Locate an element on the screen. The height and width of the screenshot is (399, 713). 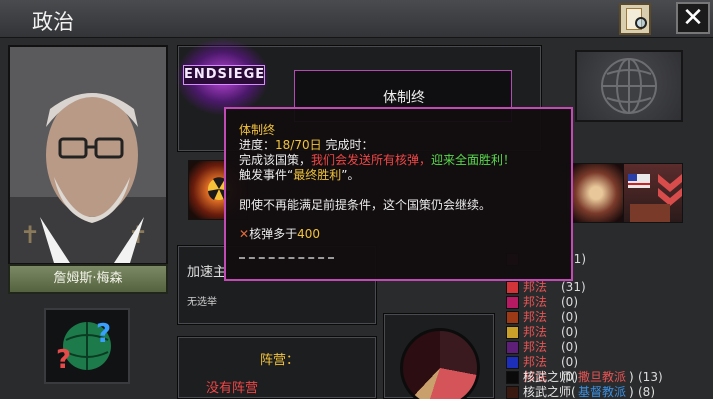
tooltip-condition-line: ✕核弹多于400 is located at coordinates (279, 234).